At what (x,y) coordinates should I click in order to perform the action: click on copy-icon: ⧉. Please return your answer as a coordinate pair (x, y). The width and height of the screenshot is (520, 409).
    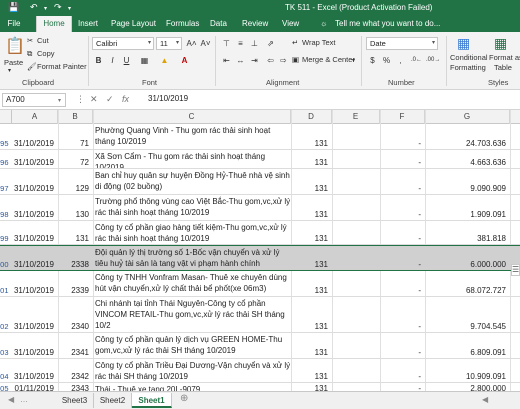
    Looking at the image, I should click on (29, 54).